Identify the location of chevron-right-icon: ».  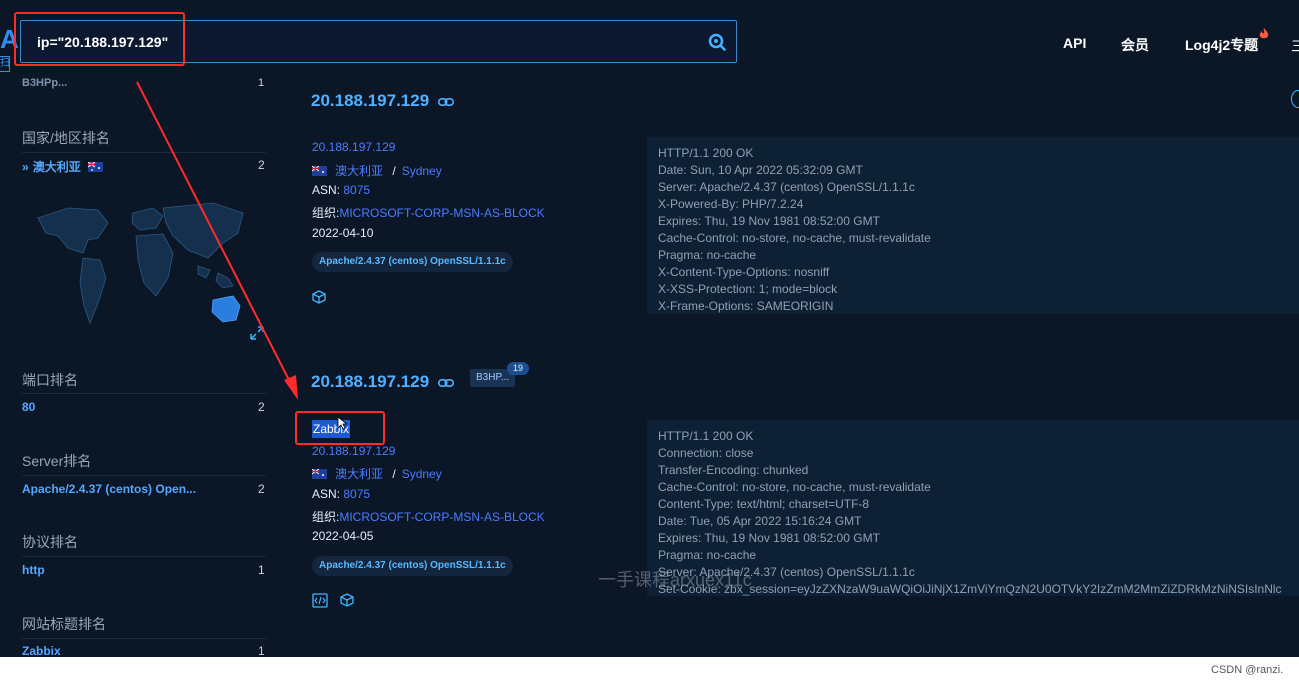
(25, 167).